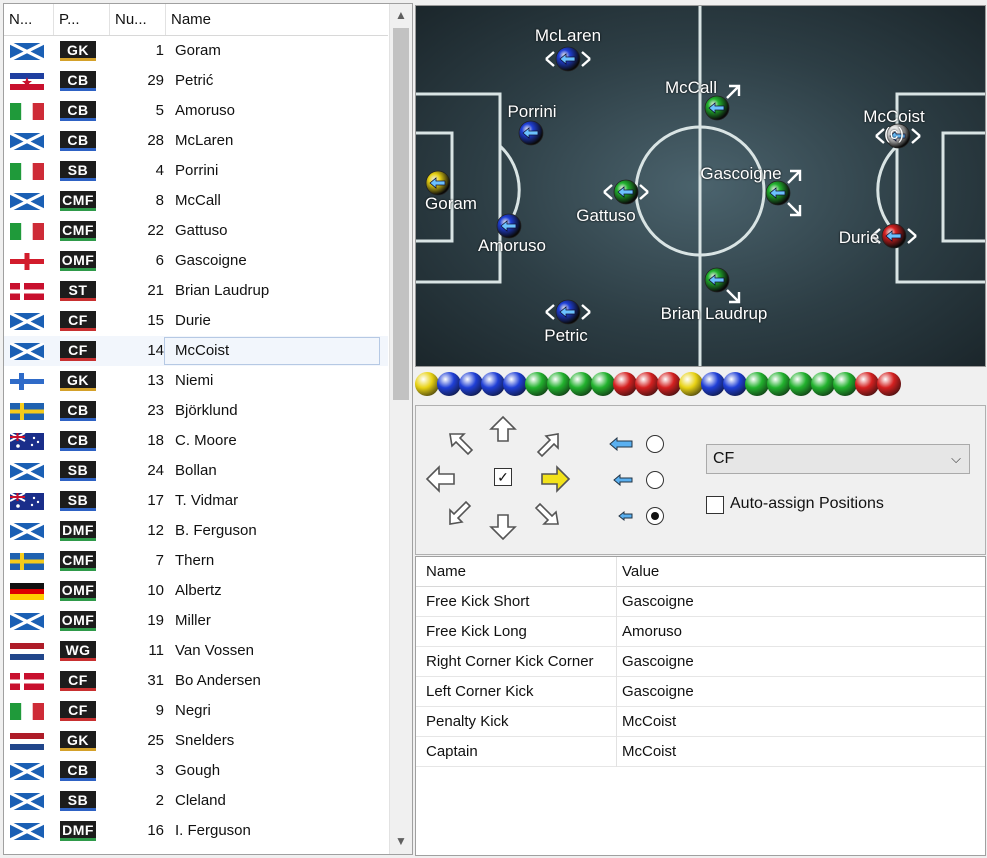 The image size is (987, 858). Describe the element at coordinates (27, 291) in the screenshot. I see `denmark-flag-icon` at that location.